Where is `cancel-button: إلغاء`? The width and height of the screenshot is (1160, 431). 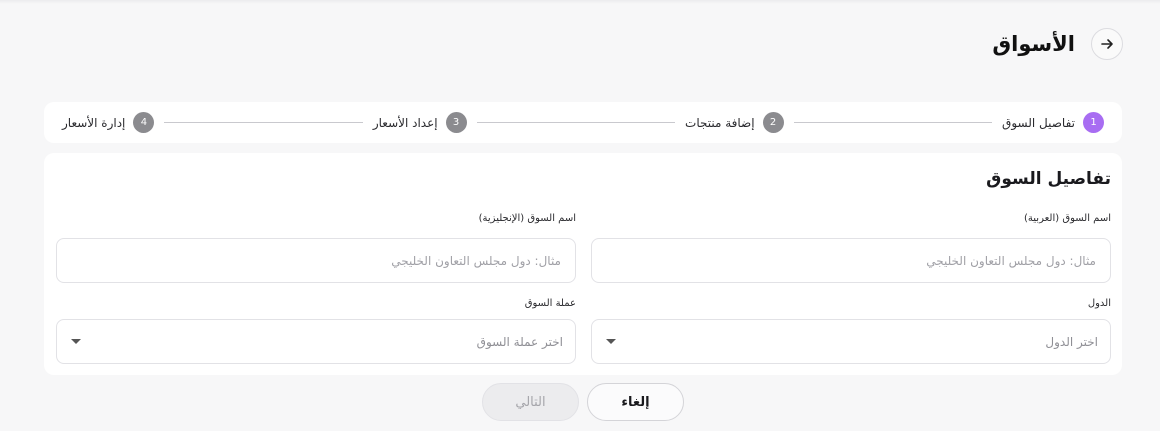 cancel-button: إلغاء is located at coordinates (635, 402).